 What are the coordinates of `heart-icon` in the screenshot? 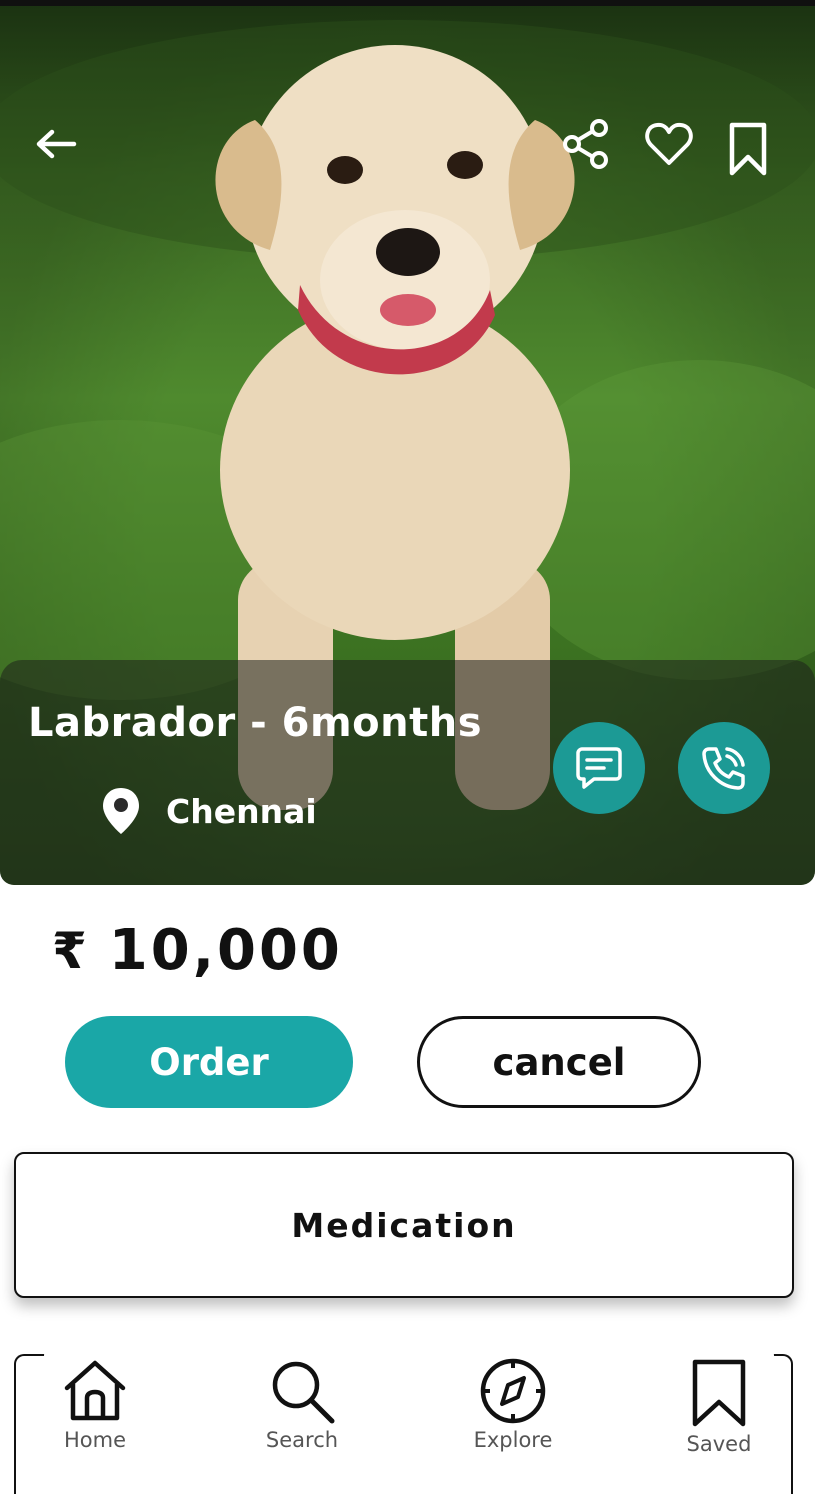 It's located at (669, 143).